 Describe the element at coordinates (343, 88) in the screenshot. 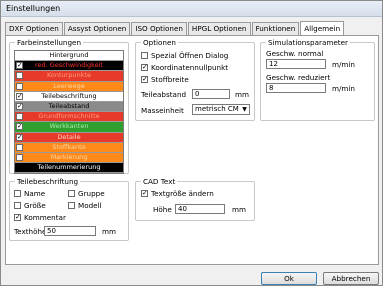

I see `geschw-reduziert-unit: m/min` at that location.